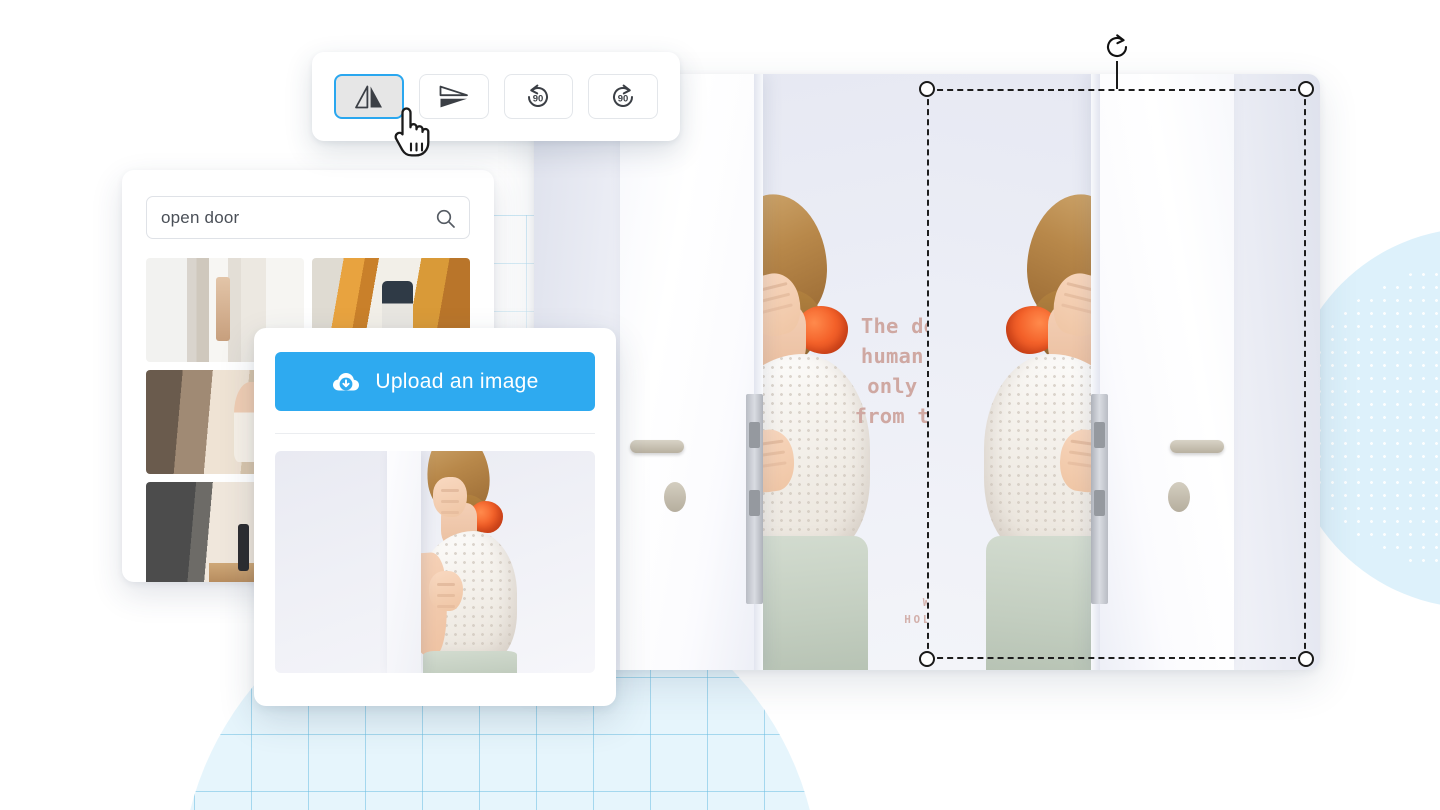 This screenshot has height=810, width=1440. Describe the element at coordinates (878, 602) in the screenshot. I see `credit-line: WILLIAM` at that location.